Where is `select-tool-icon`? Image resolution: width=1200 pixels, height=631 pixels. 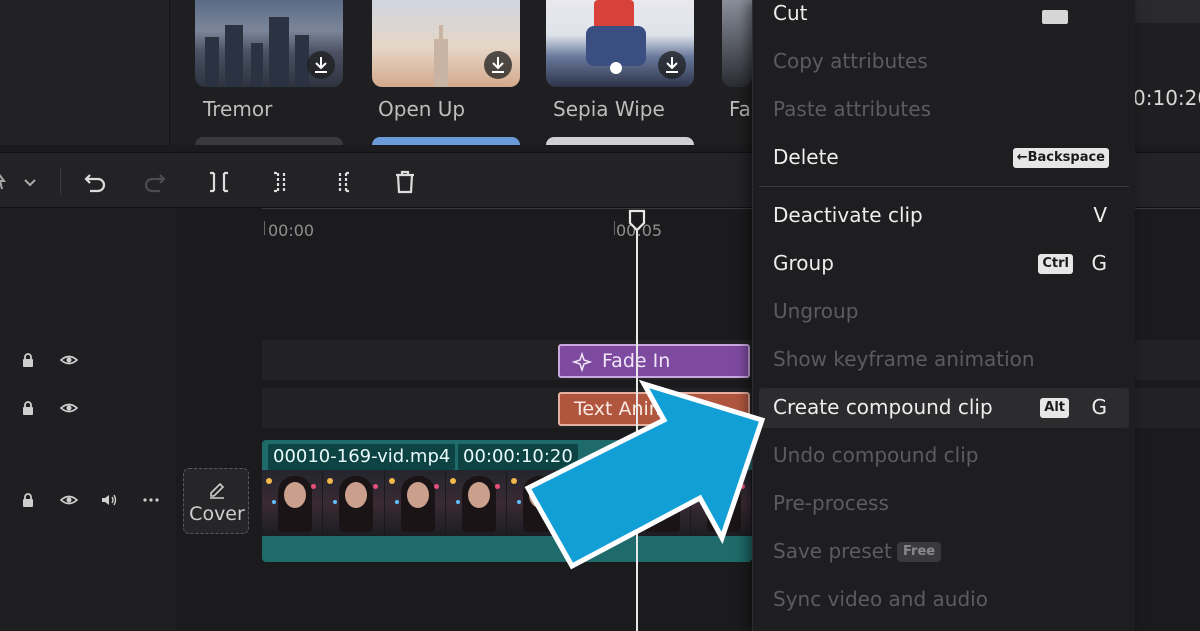 select-tool-icon is located at coordinates (11, 182).